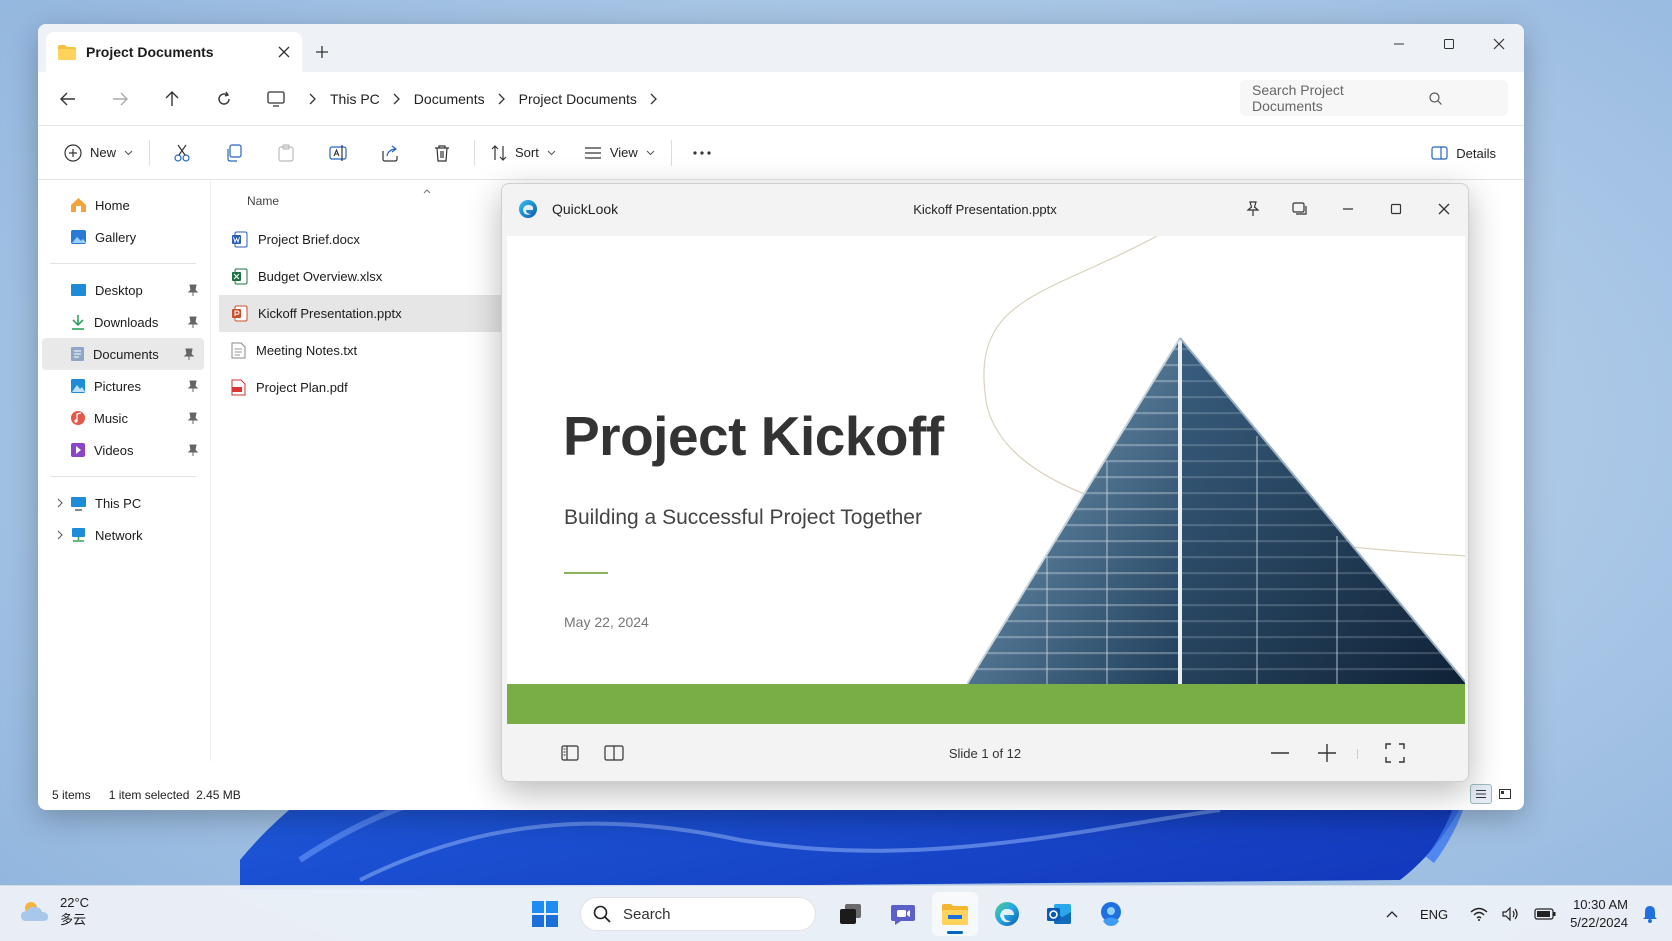  I want to click on search-input: Search Project Documents, so click(1374, 98).